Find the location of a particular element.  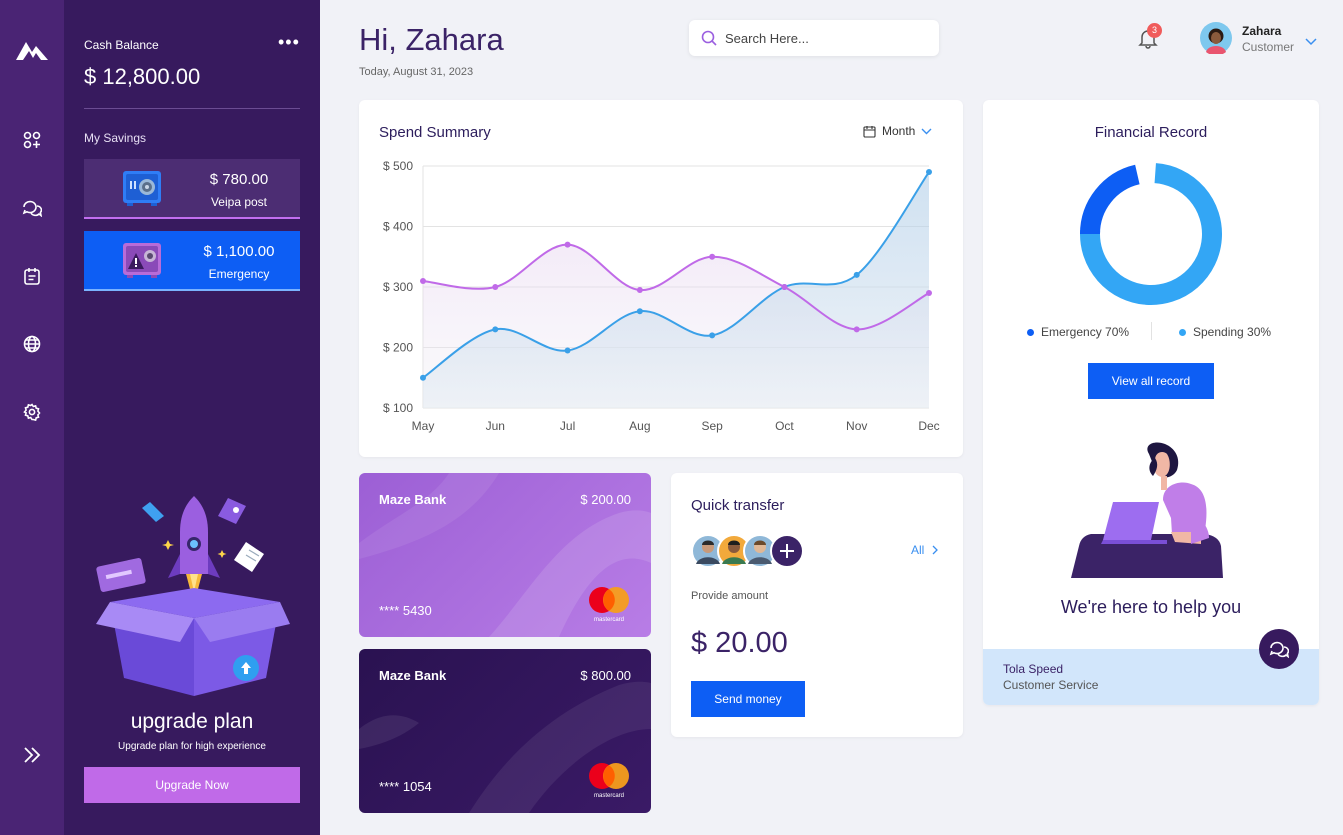

page-title: Hi, Zahara is located at coordinates (431, 39).